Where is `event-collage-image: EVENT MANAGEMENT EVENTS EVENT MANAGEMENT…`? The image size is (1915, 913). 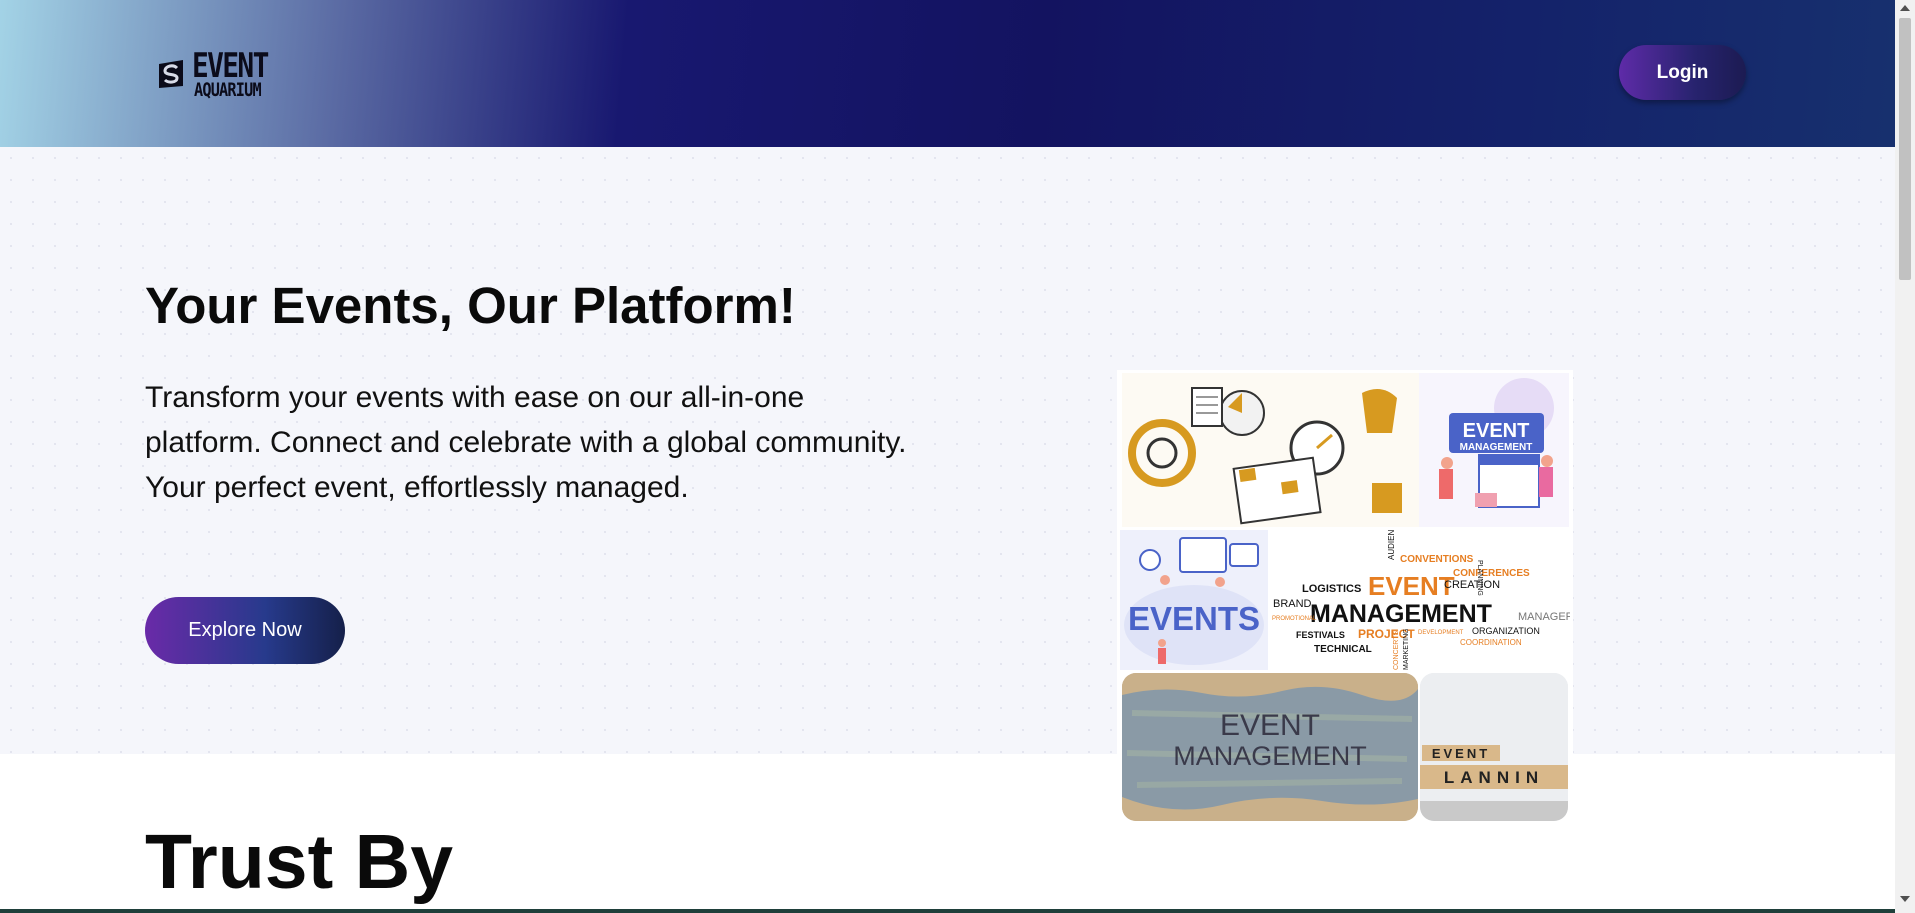
event-collage-image: EVENT MANAGEMENT EVENTS EVENT MANAGEMENT… is located at coordinates (1345, 597).